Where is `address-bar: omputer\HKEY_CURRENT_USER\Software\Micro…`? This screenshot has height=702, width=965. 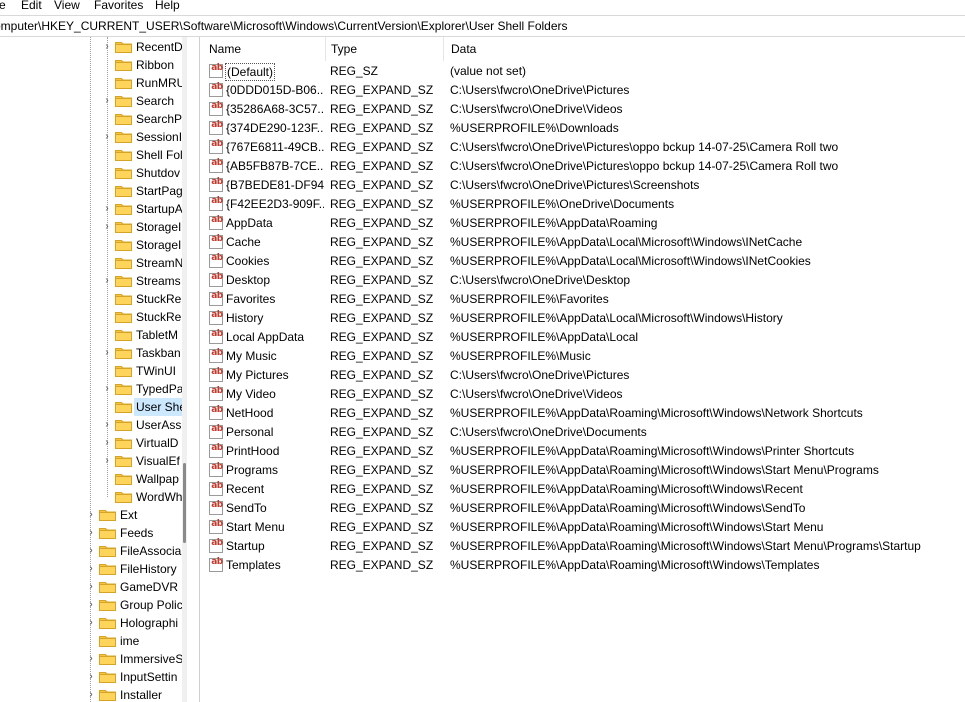
address-bar: omputer\HKEY_CURRENT_USER\Software\Micro… is located at coordinates (482, 26).